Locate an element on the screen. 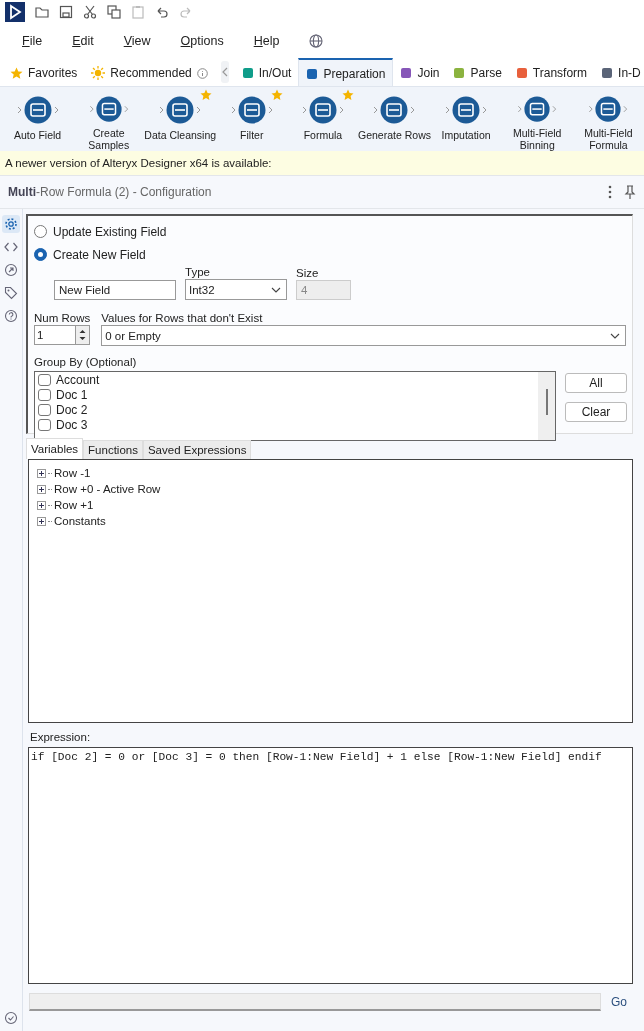 The width and height of the screenshot is (644, 1031). app-logo is located at coordinates (15, 12).